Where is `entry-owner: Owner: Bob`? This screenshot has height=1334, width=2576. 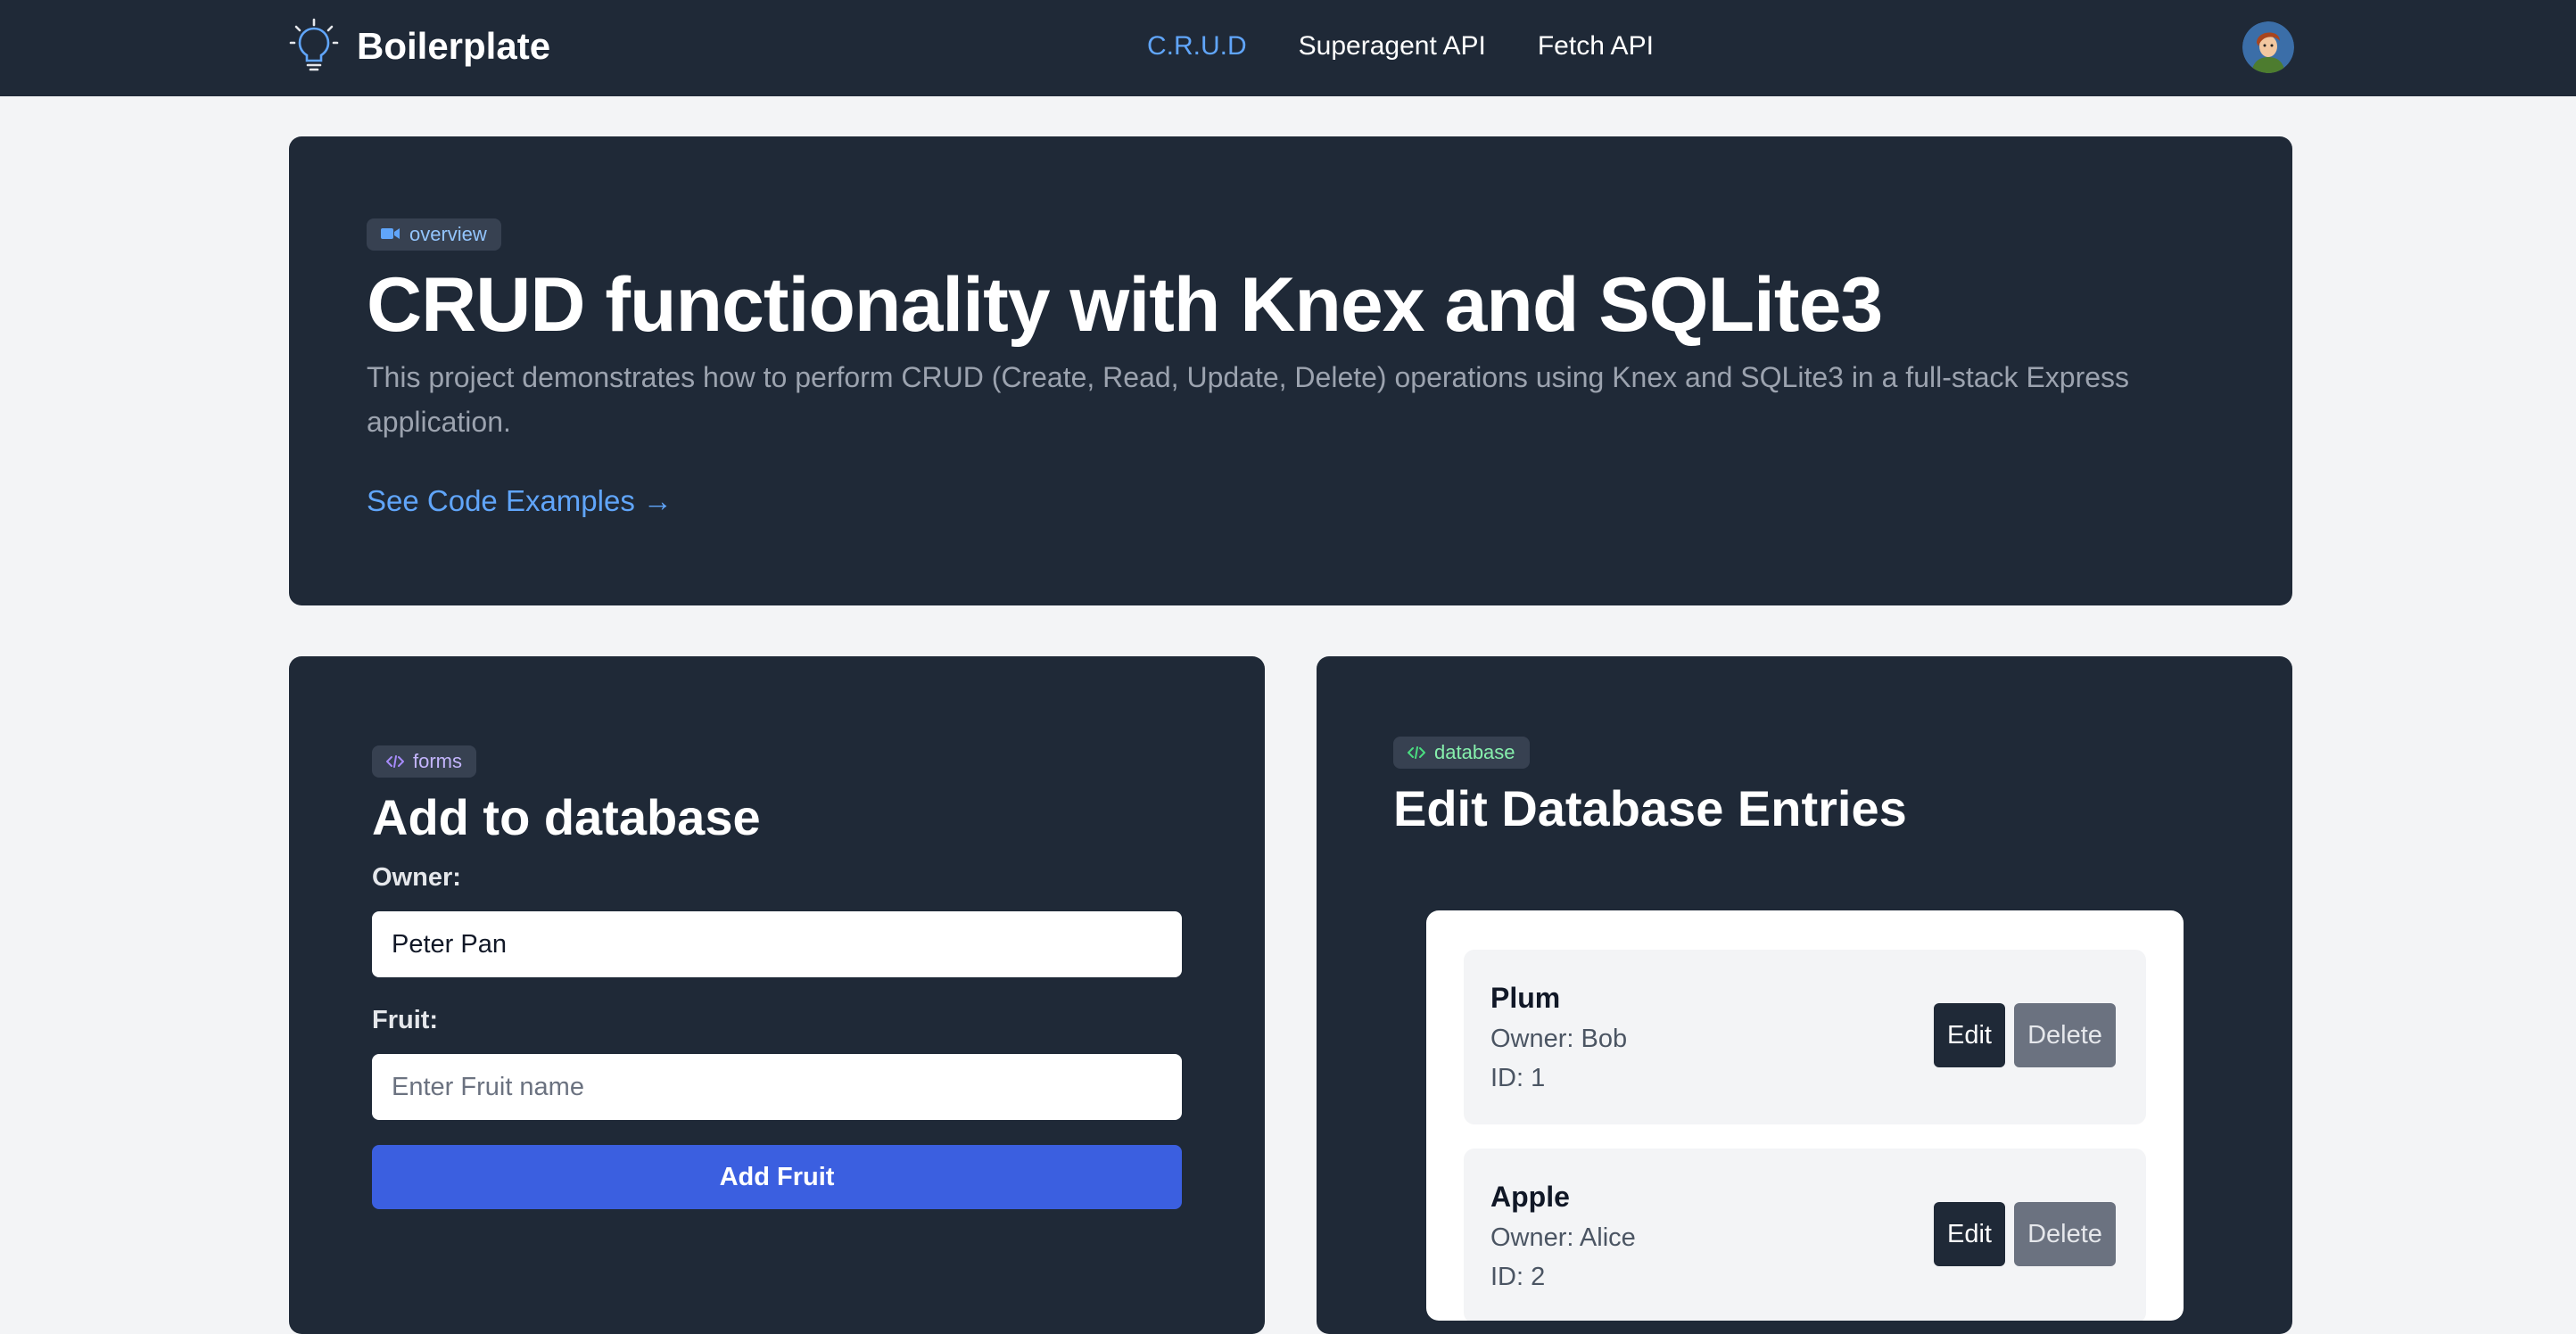 entry-owner: Owner: Bob is located at coordinates (1559, 1039).